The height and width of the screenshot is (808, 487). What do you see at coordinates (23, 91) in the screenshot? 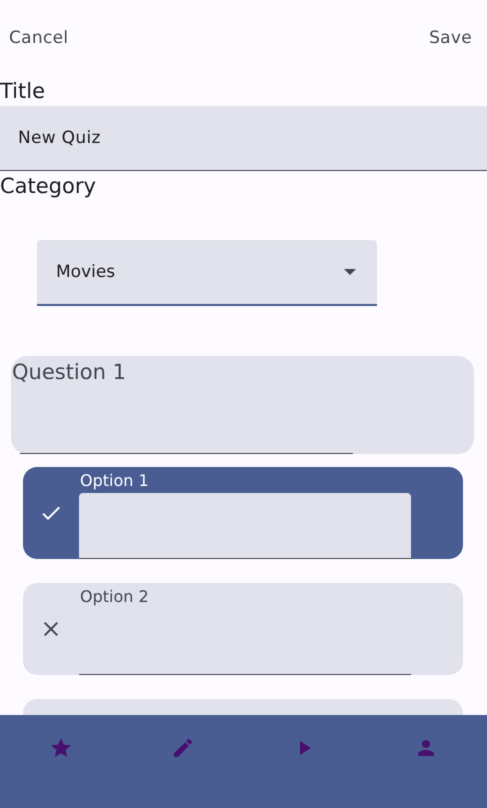
I see `title-label: Title` at bounding box center [23, 91].